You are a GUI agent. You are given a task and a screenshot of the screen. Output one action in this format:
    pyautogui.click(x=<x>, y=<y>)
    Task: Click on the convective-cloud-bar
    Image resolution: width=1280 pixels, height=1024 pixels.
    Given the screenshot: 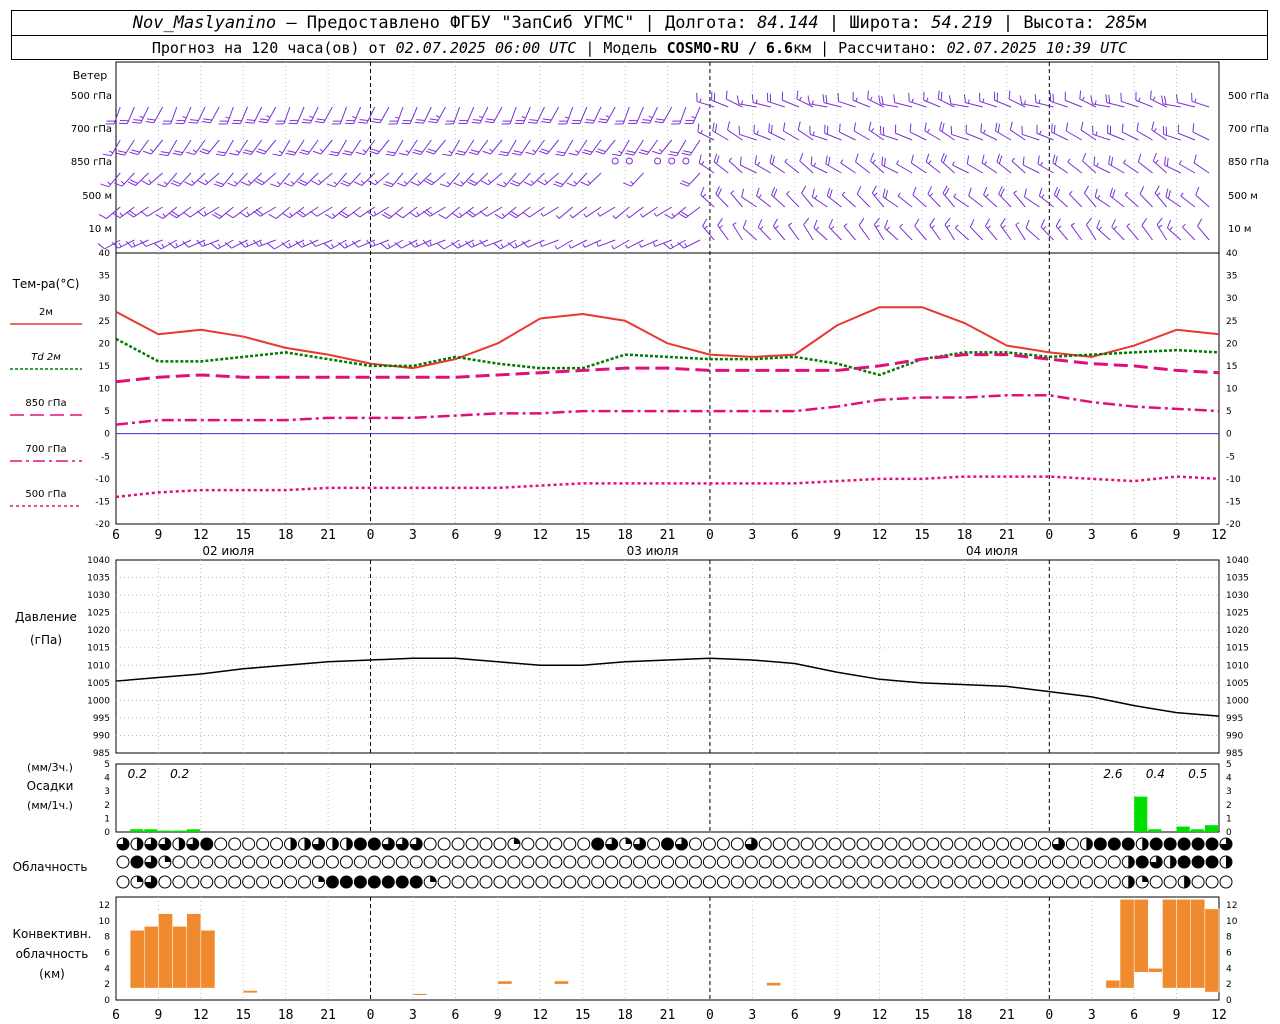 What is the action you would take?
    pyautogui.click(x=1198, y=944)
    